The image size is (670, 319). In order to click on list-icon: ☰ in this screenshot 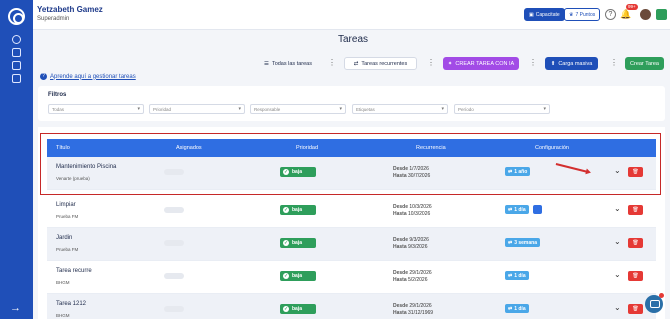, I will do `click(266, 63)`.